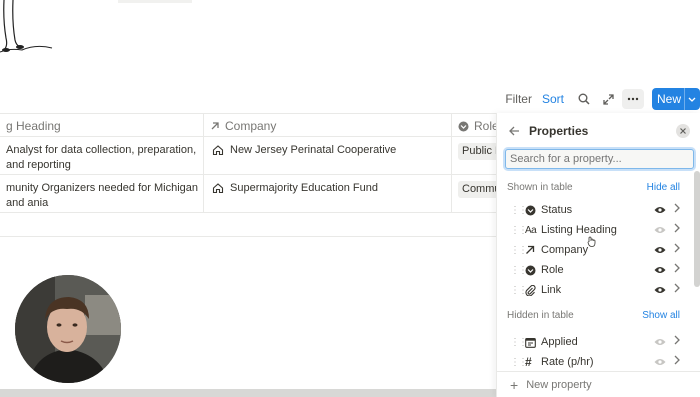 The image size is (700, 397). What do you see at coordinates (552, 270) in the screenshot?
I see `property-name: Role` at bounding box center [552, 270].